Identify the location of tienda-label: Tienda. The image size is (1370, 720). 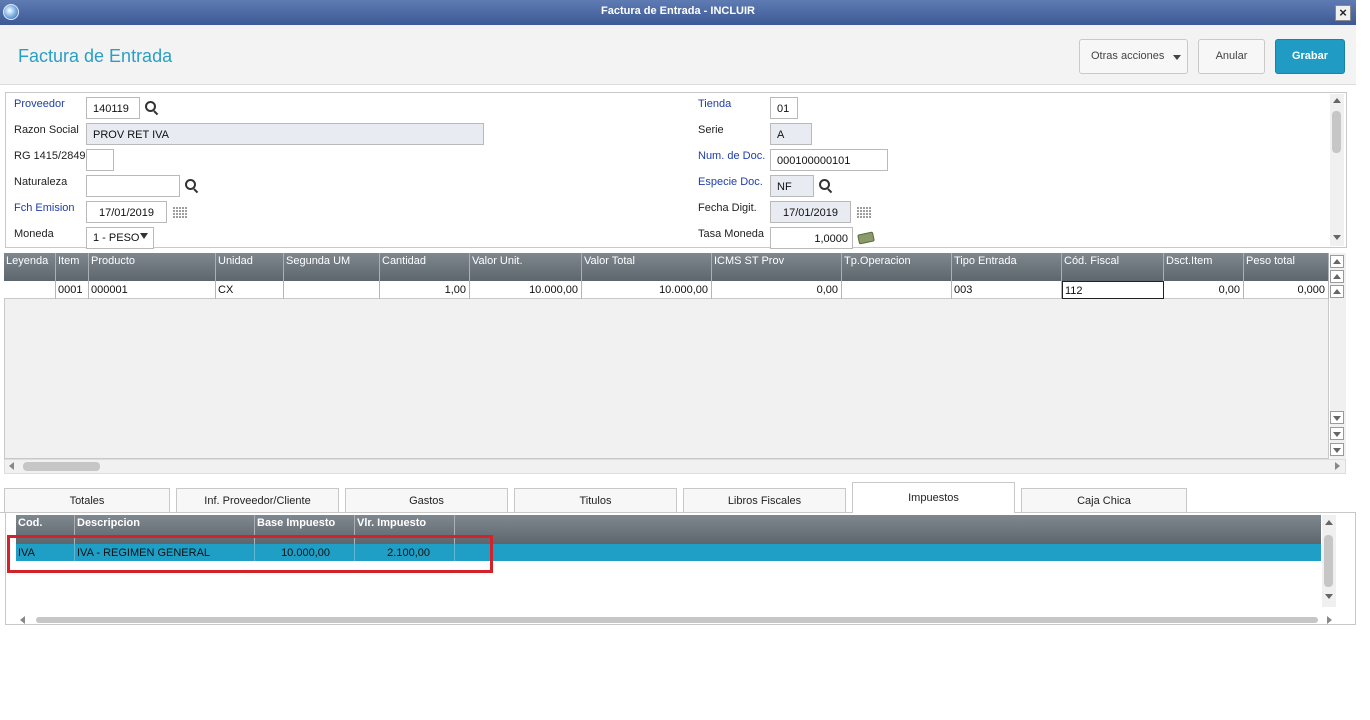
(715, 104).